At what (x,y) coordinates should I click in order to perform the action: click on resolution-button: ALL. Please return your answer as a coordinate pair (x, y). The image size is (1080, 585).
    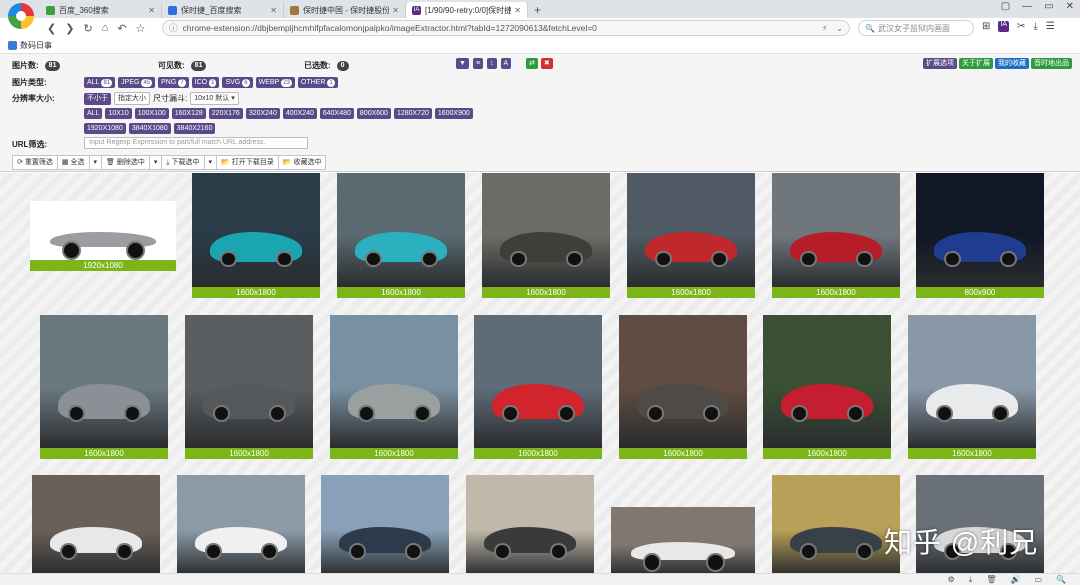
    Looking at the image, I should click on (93, 113).